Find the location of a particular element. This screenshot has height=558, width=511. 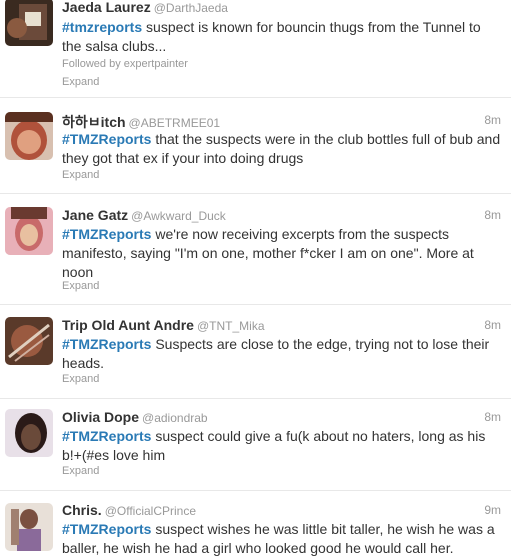

tweet-header: 하하ㅂitch @ABETRMEE01 8m is located at coordinates (281, 121).